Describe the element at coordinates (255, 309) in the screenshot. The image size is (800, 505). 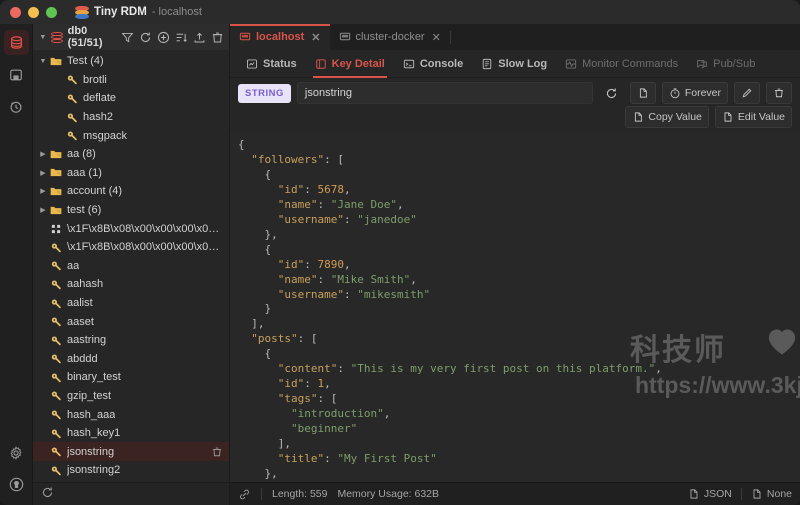
I see `json-line: }` at that location.